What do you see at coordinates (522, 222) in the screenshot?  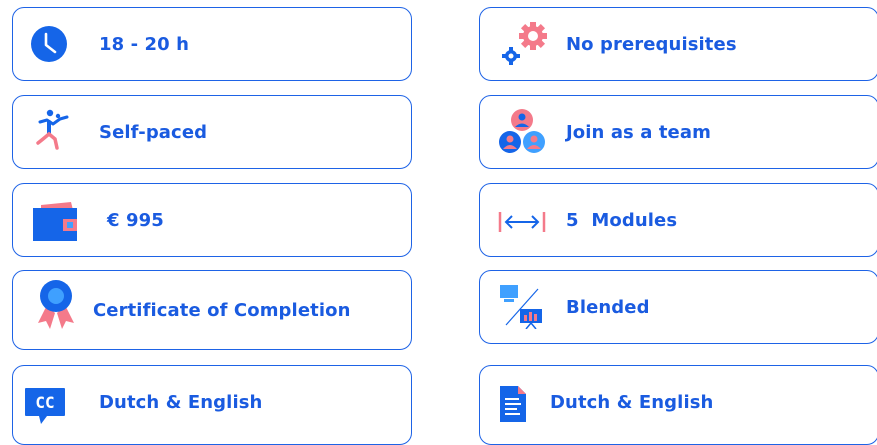 I see `arrow-range-icon` at bounding box center [522, 222].